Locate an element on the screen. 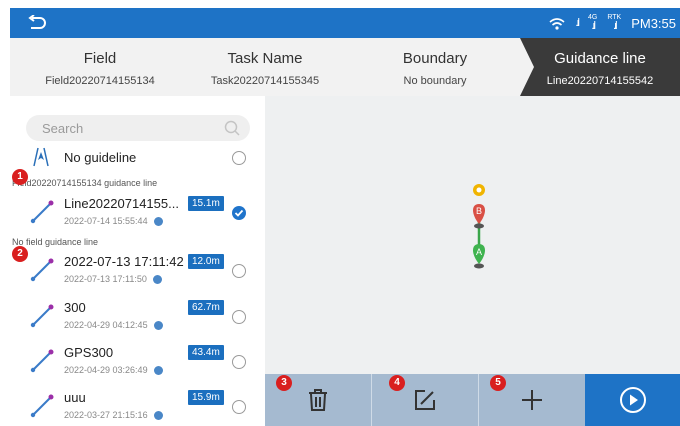  edit-icon is located at coordinates (425, 400).